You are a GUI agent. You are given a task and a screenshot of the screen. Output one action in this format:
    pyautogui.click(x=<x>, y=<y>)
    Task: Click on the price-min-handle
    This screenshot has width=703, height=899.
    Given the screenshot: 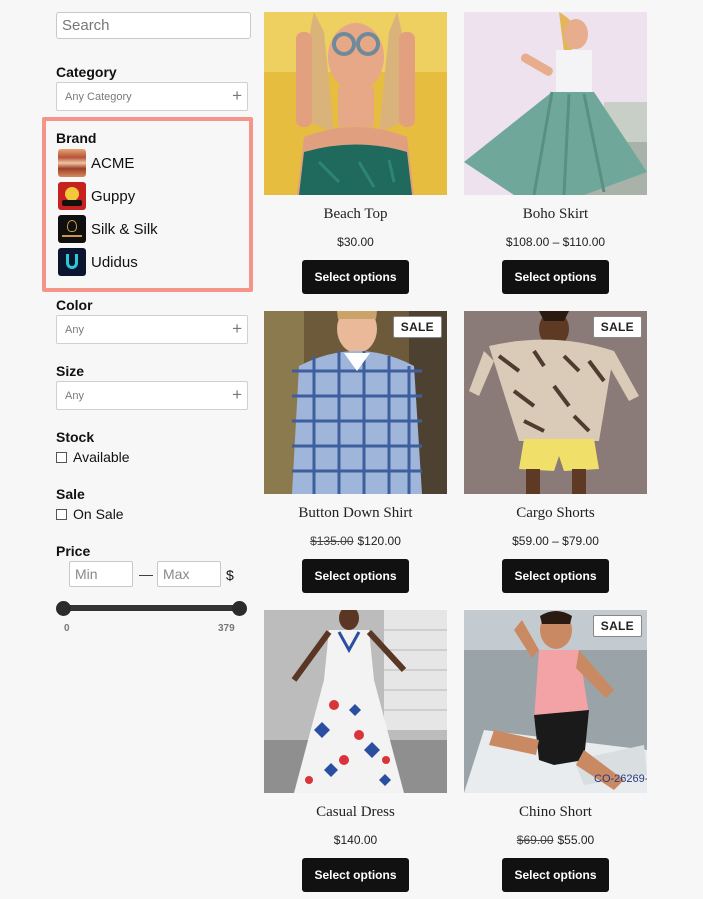 What is the action you would take?
    pyautogui.click(x=63, y=608)
    